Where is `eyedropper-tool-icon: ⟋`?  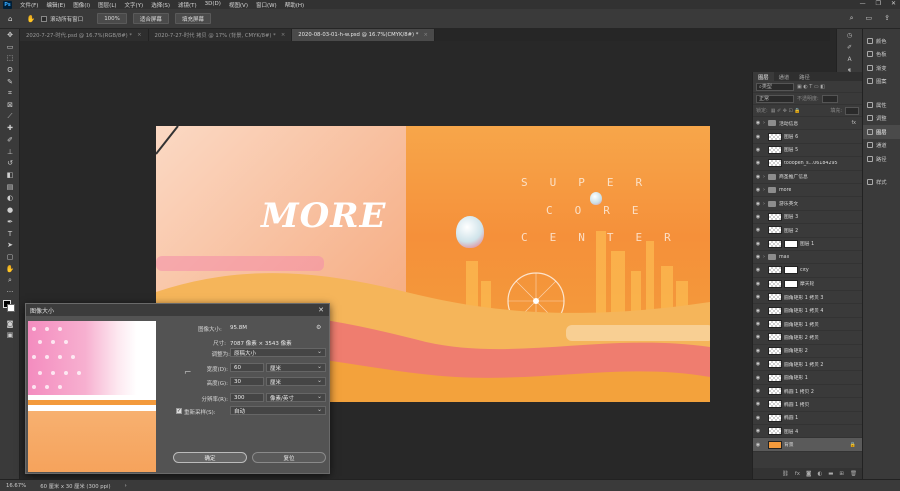 eyedropper-tool-icon: ⟋ is located at coordinates (10, 117).